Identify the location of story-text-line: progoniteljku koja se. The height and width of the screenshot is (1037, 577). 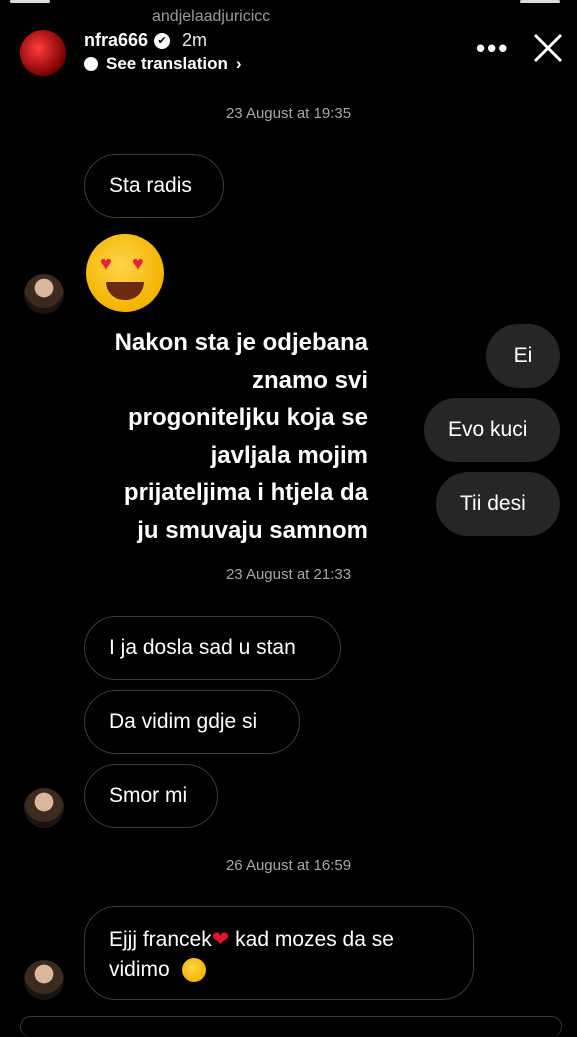
(247, 417).